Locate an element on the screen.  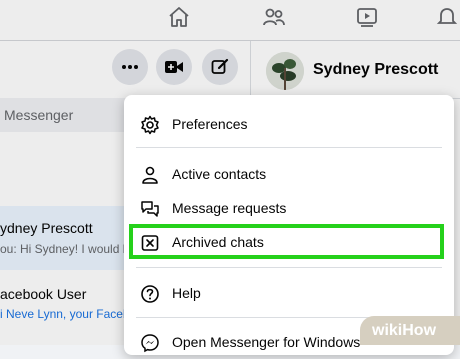
highlight-box is located at coordinates (286, 241).